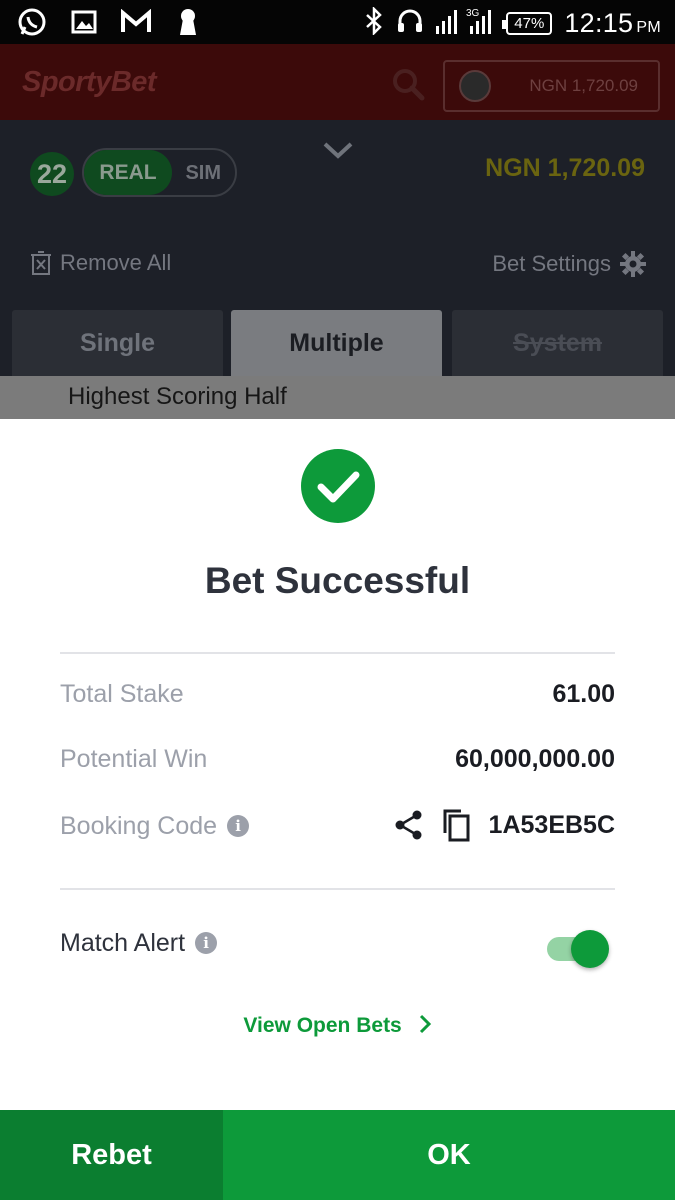 This screenshot has height=1200, width=675. I want to click on total-stake-label: Total Stake, so click(122, 694).